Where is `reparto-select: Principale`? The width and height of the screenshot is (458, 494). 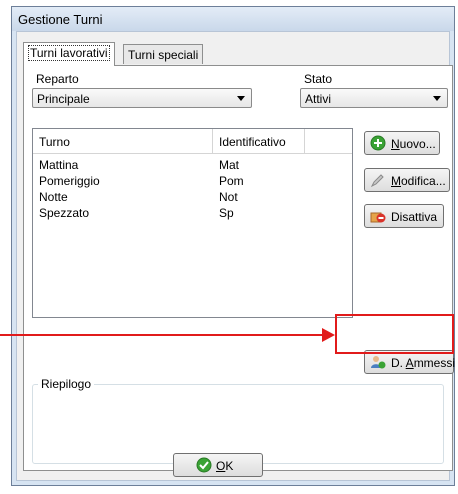
reparto-select: Principale is located at coordinates (142, 98).